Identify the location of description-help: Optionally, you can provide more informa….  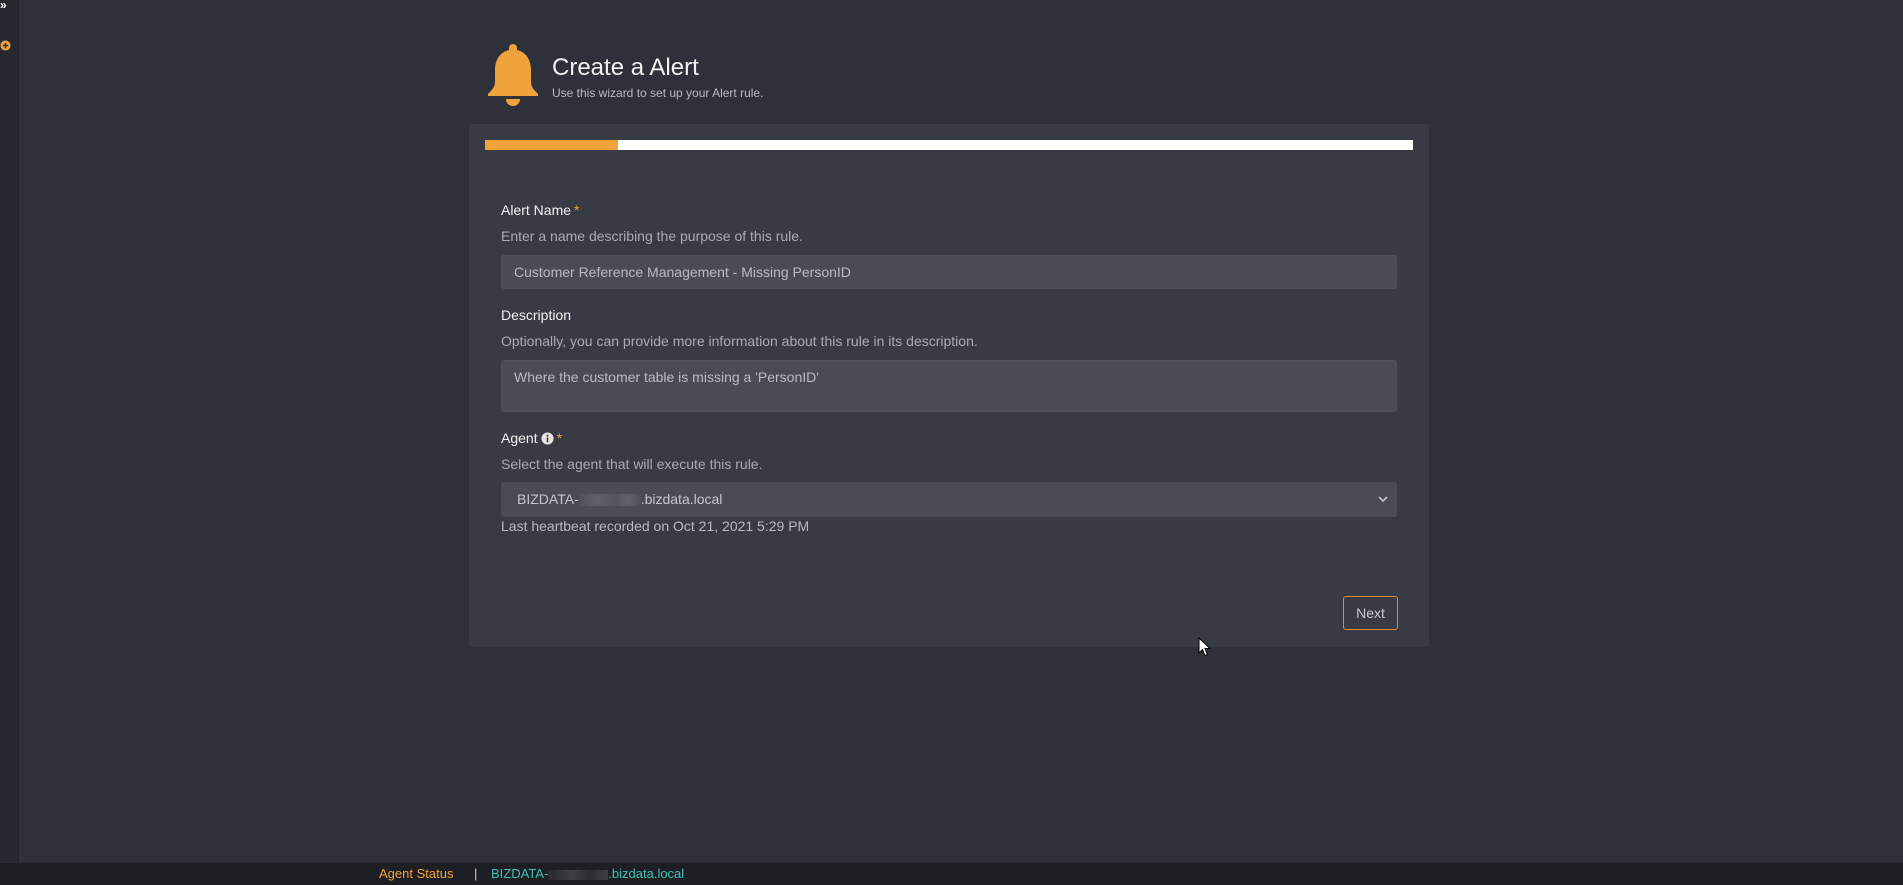
(739, 341).